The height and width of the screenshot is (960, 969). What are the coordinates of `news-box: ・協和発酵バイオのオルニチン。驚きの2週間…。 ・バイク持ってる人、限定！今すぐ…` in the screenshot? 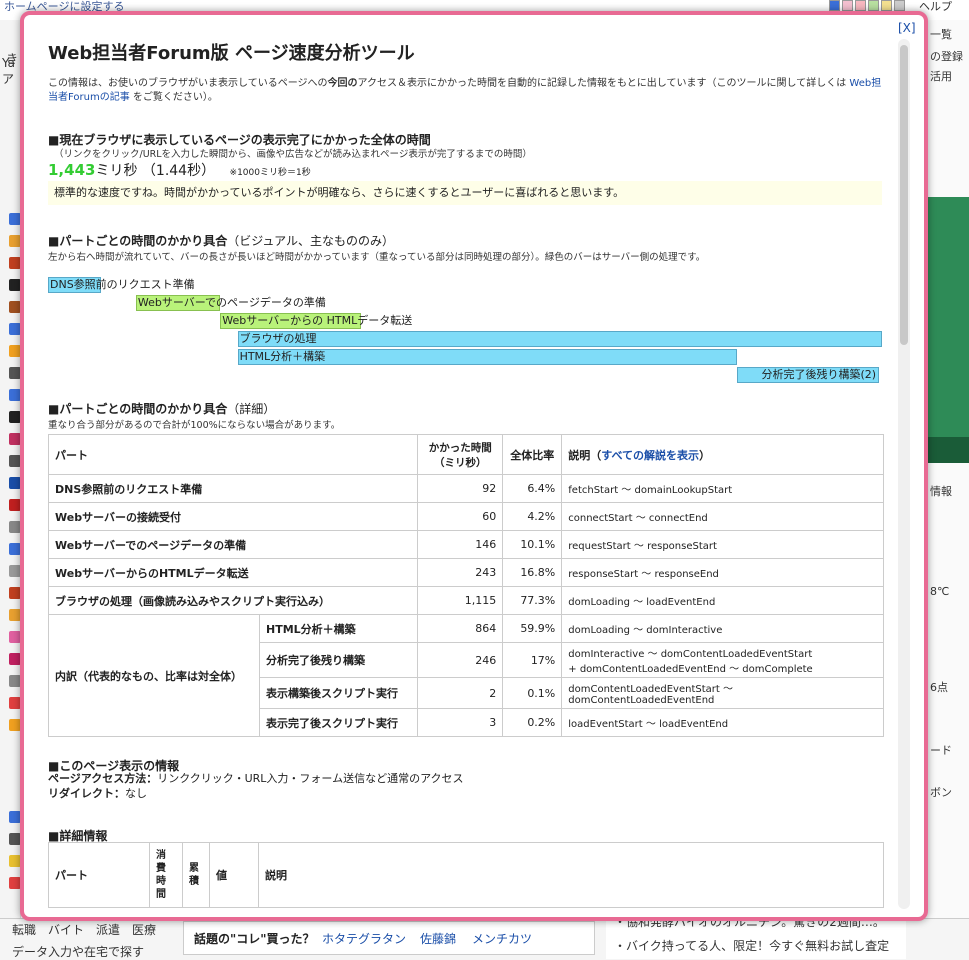 It's located at (756, 937).